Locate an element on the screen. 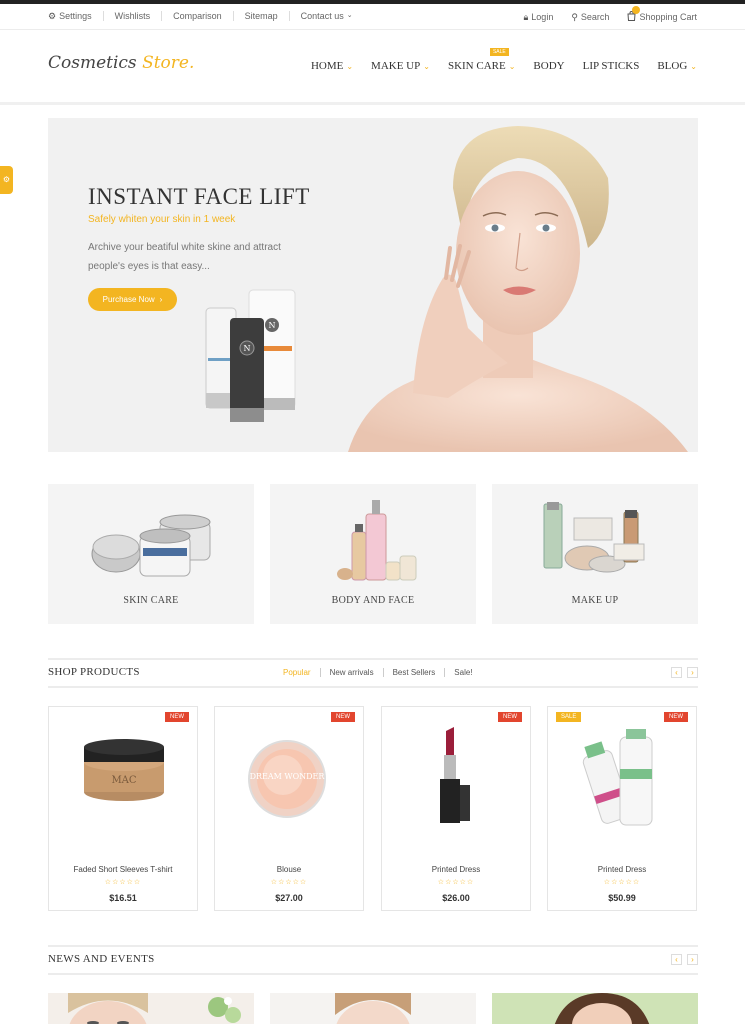  search-link: ⚲ Search is located at coordinates (590, 17).